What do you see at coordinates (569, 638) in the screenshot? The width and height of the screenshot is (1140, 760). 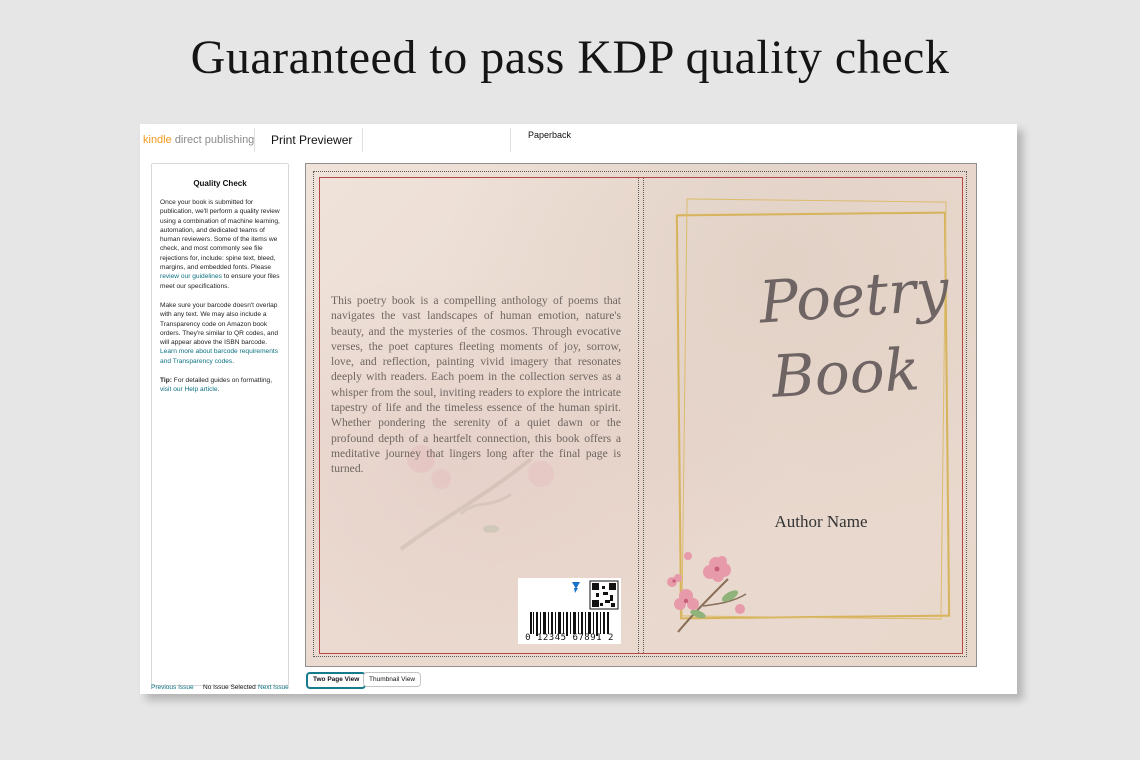 I see `barcode-digits: 0 12345 67891 2` at bounding box center [569, 638].